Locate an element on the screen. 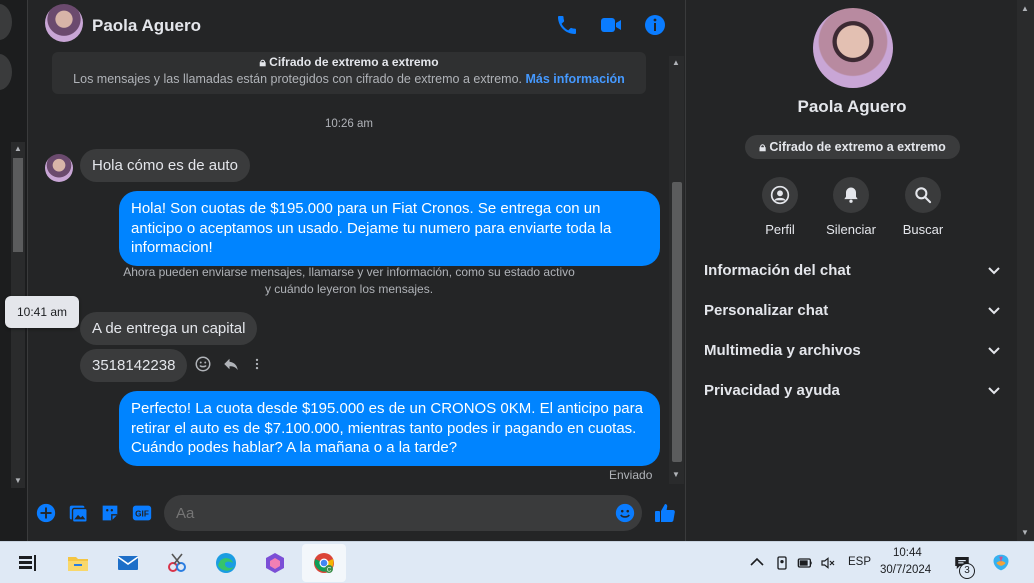  search-icon is located at coordinates (923, 195).